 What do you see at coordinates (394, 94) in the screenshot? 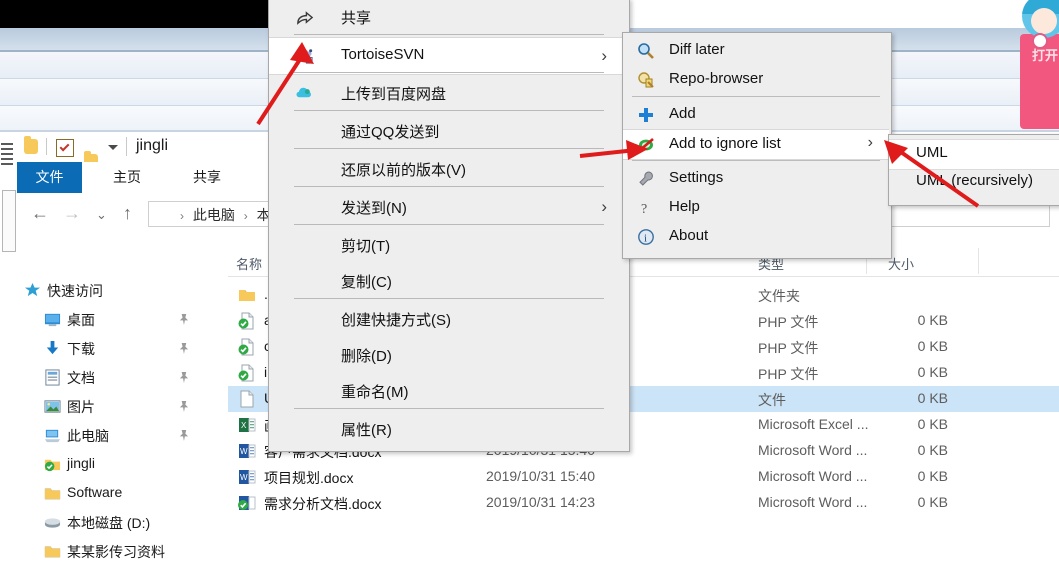
I see `context-menu-item-label: 上传到百度网盘` at bounding box center [394, 94].